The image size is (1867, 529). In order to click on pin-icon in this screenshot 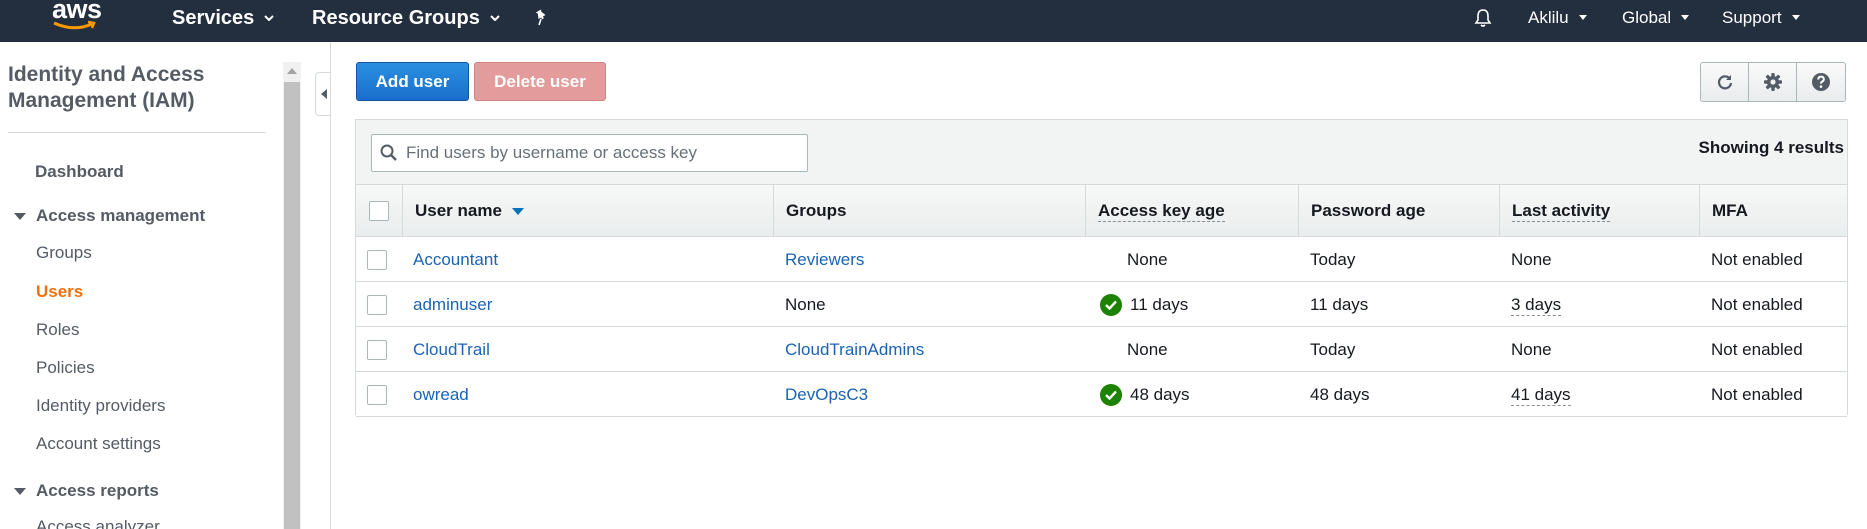, I will do `click(540, 17)`.